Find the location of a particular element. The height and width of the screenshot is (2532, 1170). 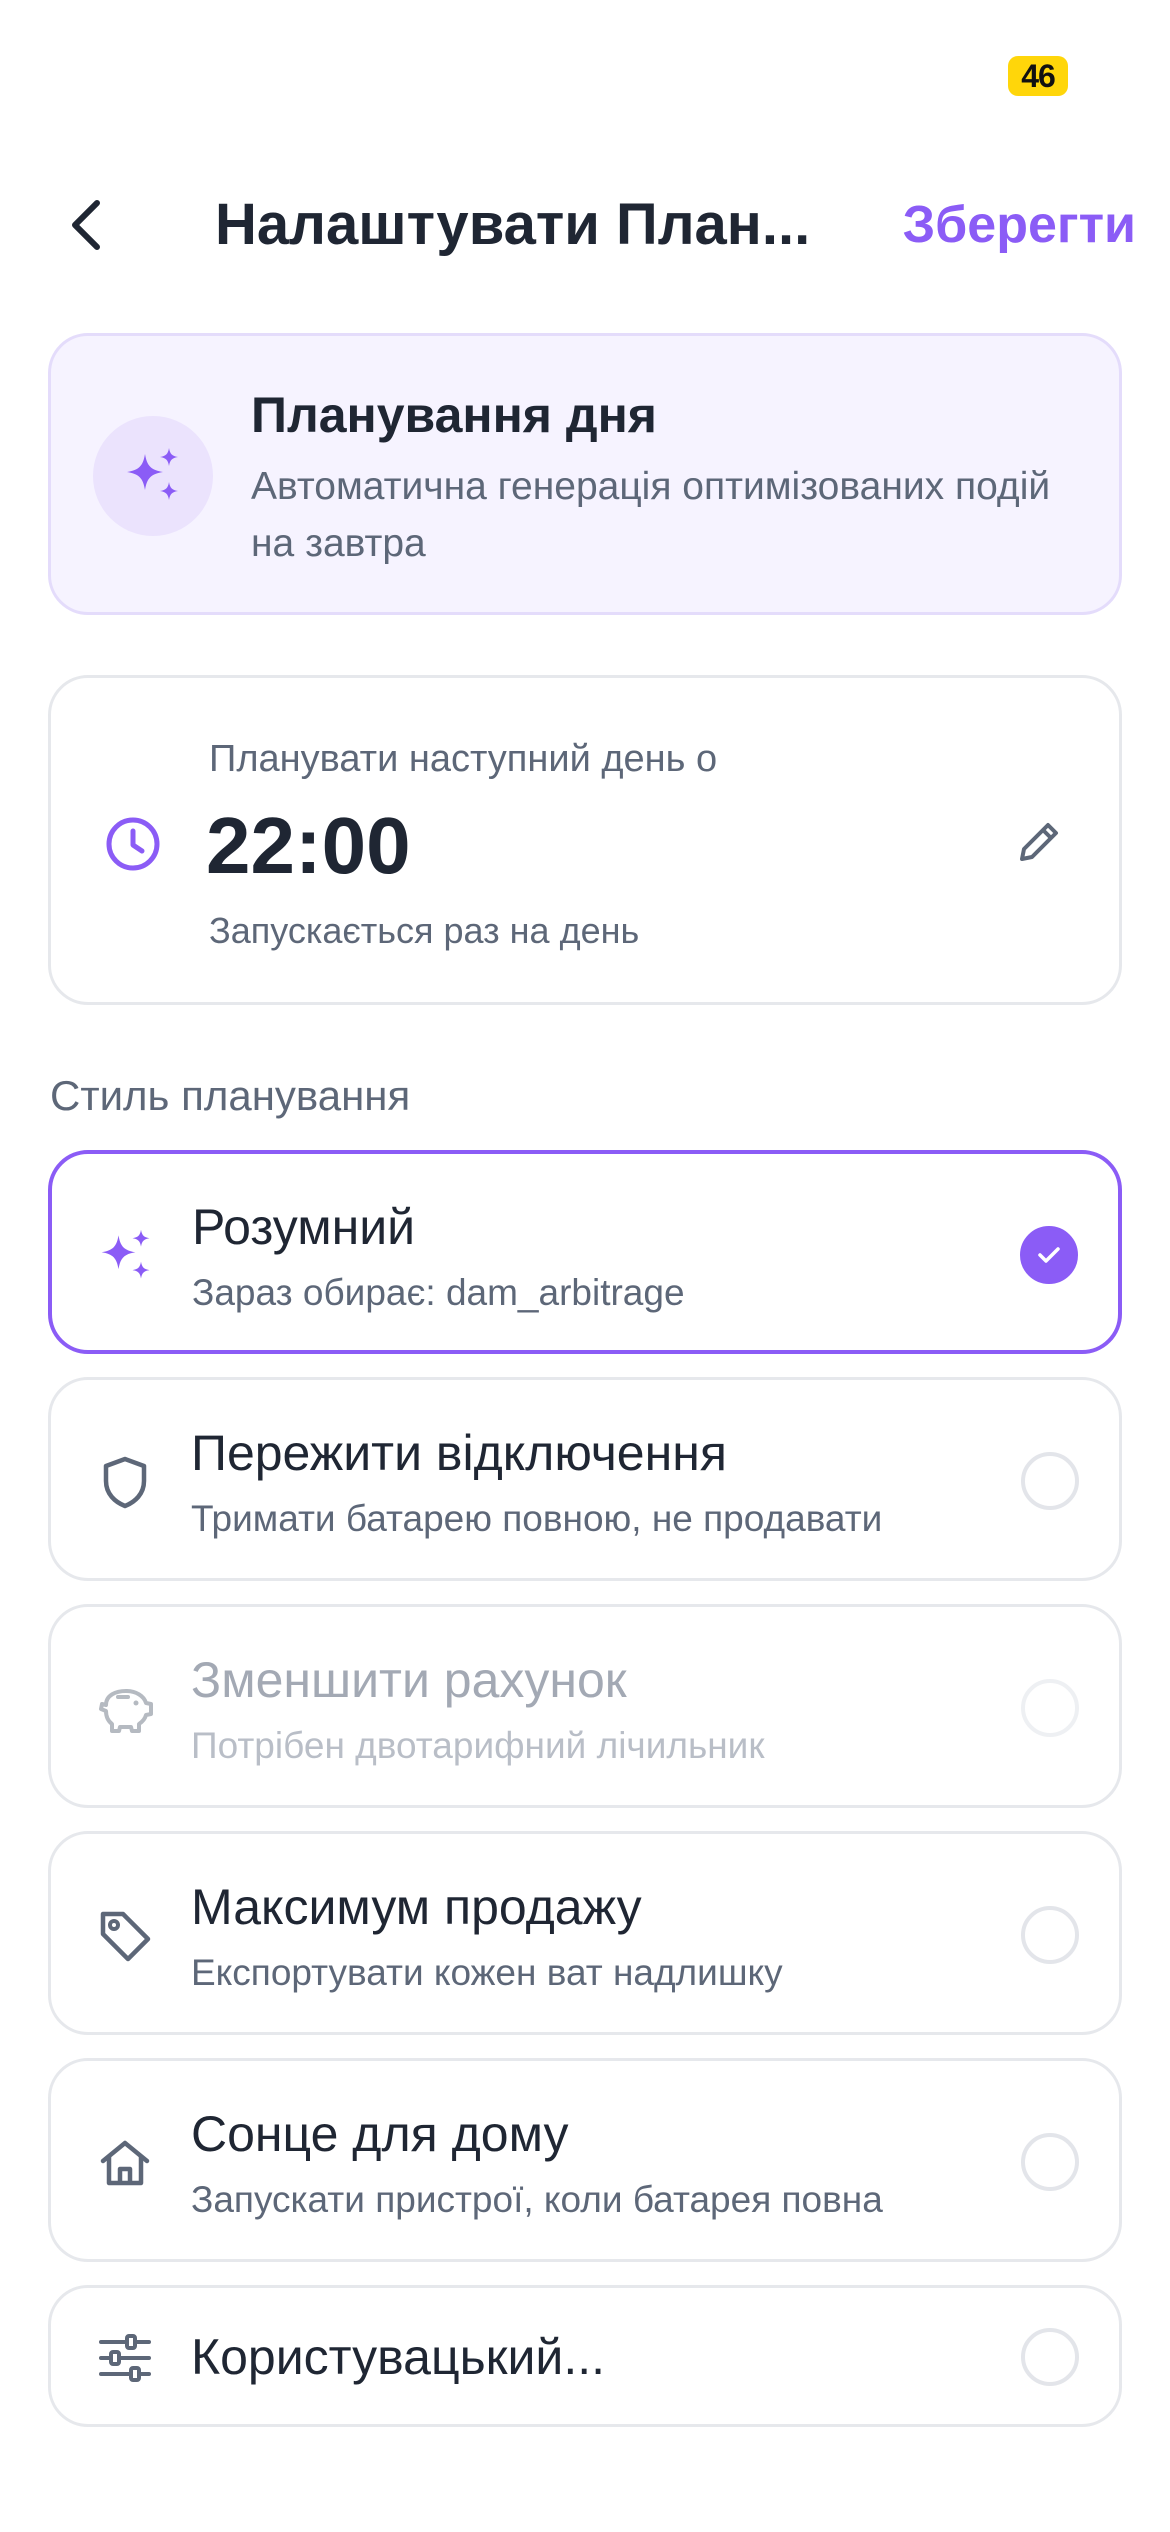

option-subtitle: Тримати батарею повною, не продавати is located at coordinates (537, 1518).